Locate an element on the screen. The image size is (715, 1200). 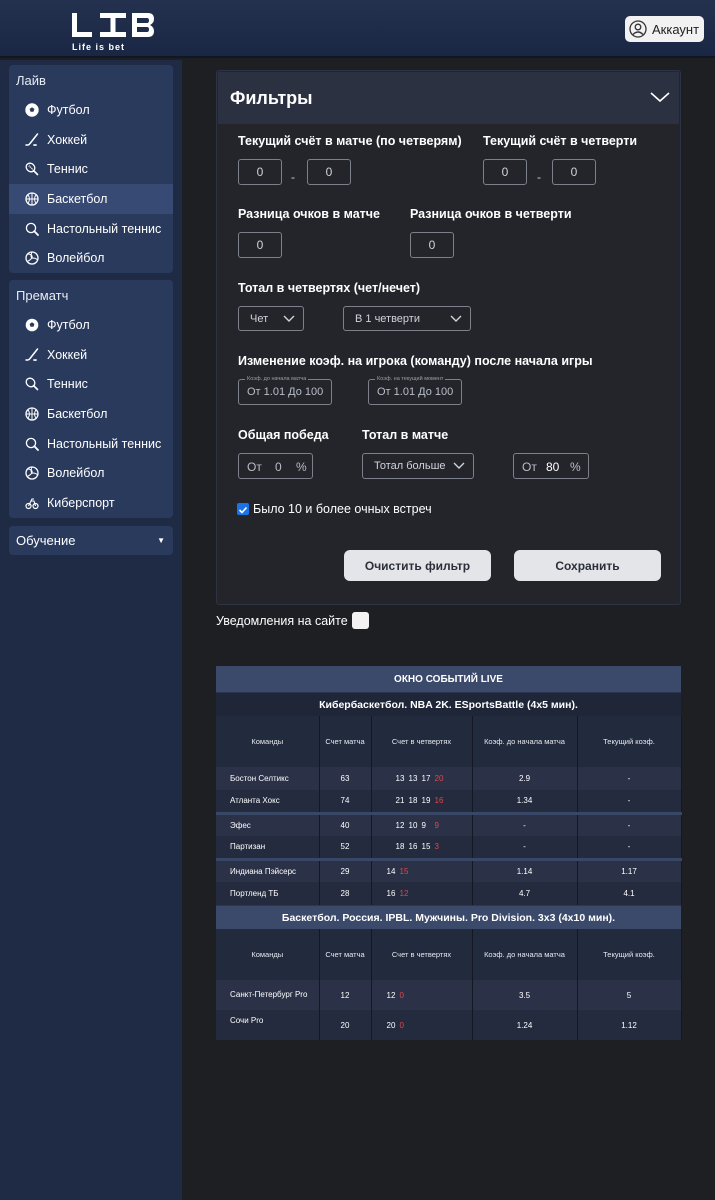
sidebar-item-label: Футбол is located at coordinates (68, 324).